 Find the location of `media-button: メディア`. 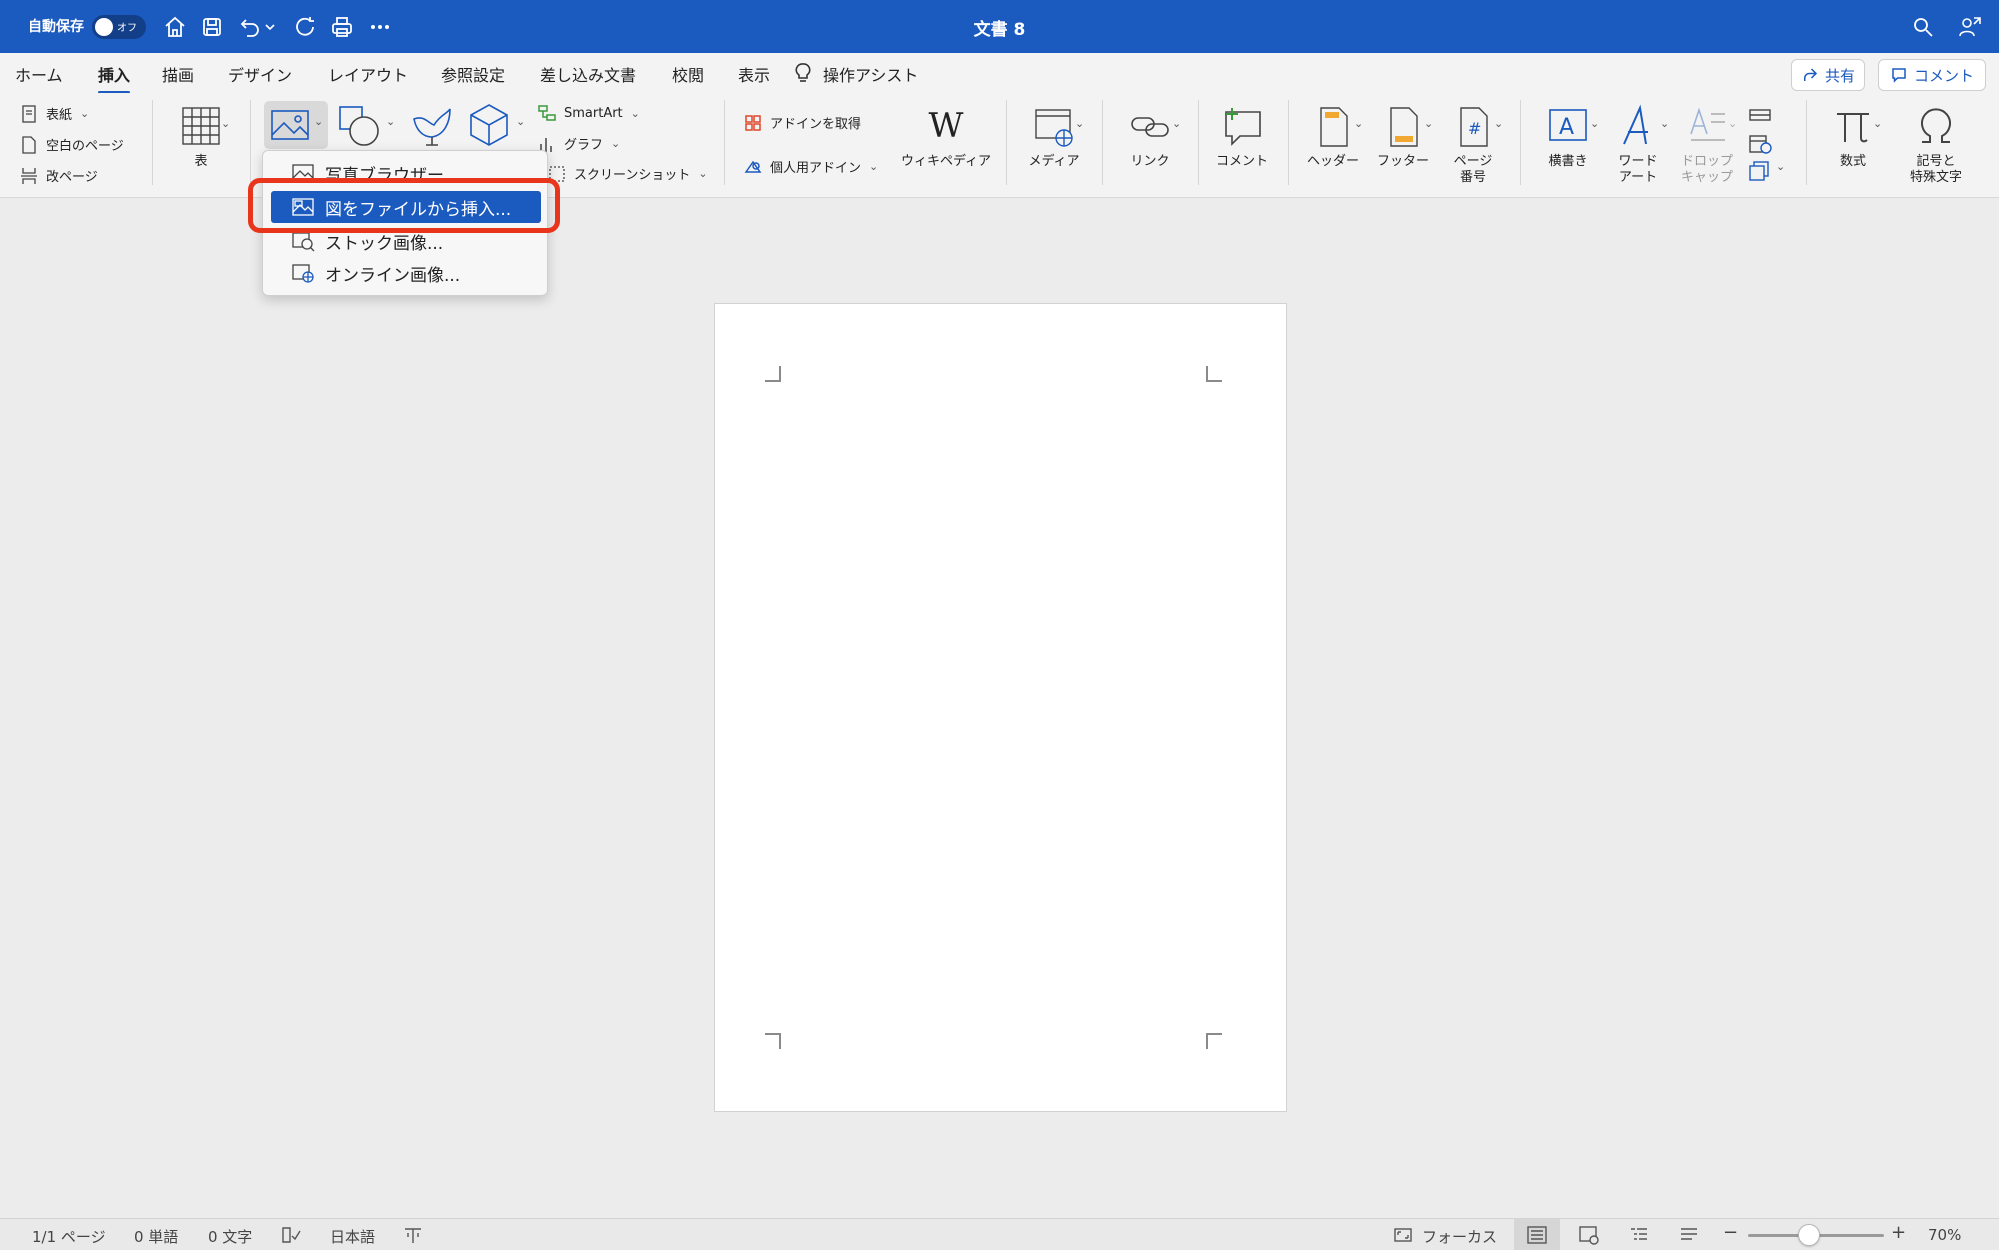

media-button: メディア is located at coordinates (1054, 137).